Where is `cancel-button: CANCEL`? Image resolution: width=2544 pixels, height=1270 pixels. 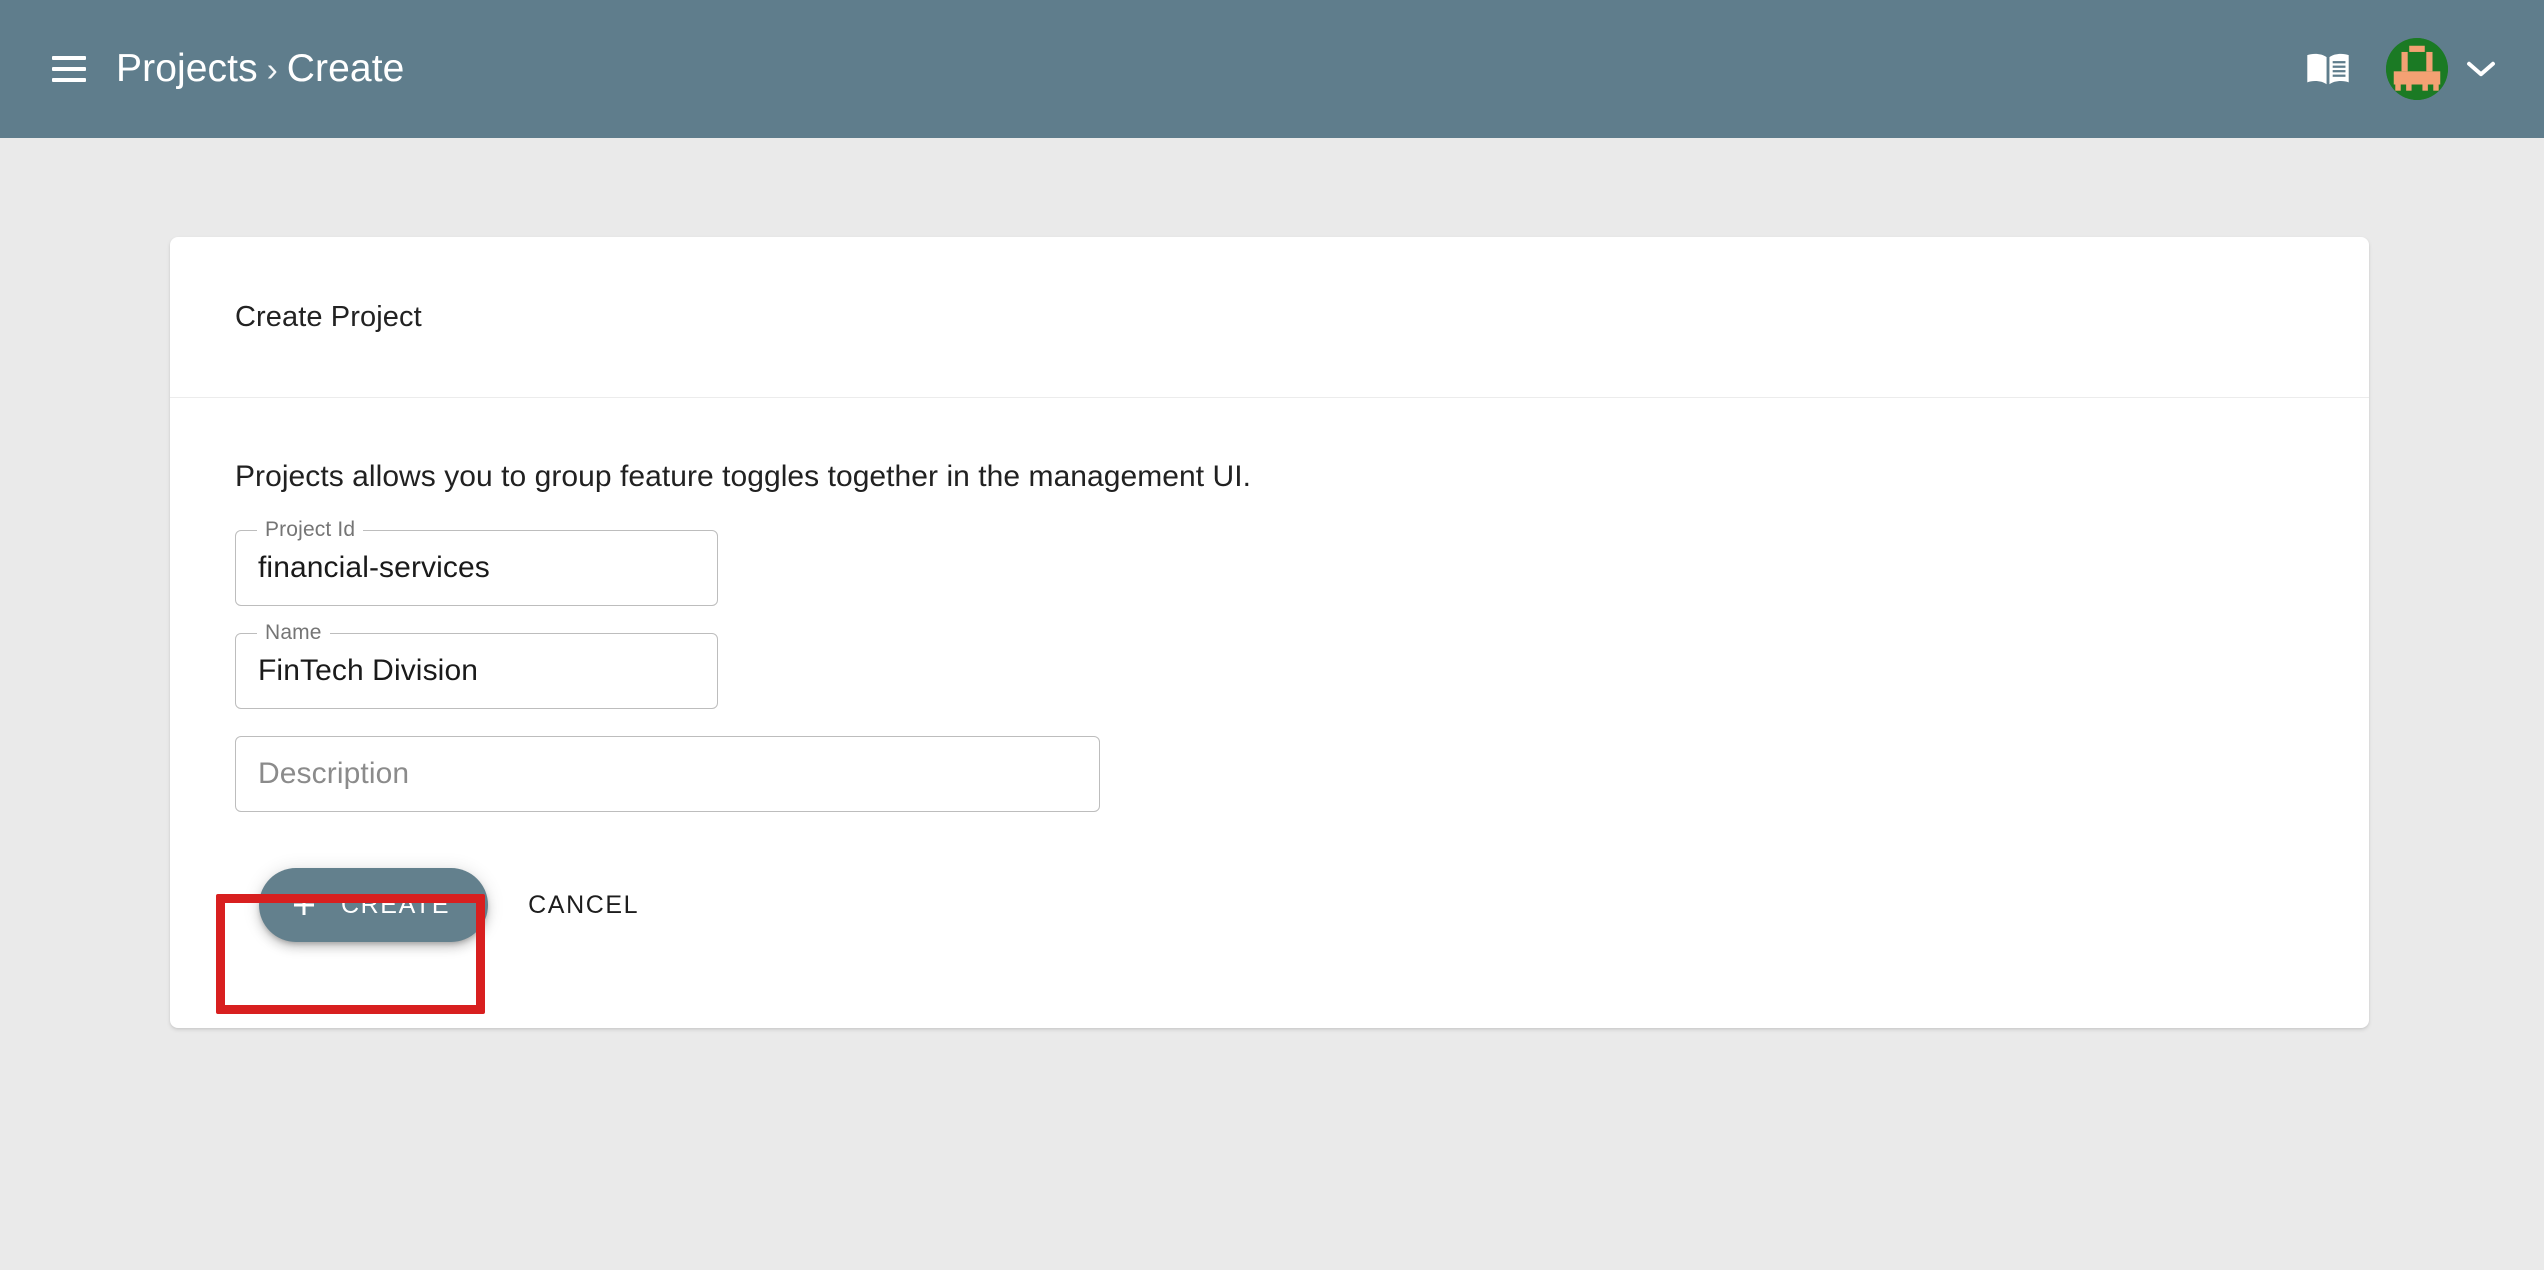 cancel-button: CANCEL is located at coordinates (583, 905).